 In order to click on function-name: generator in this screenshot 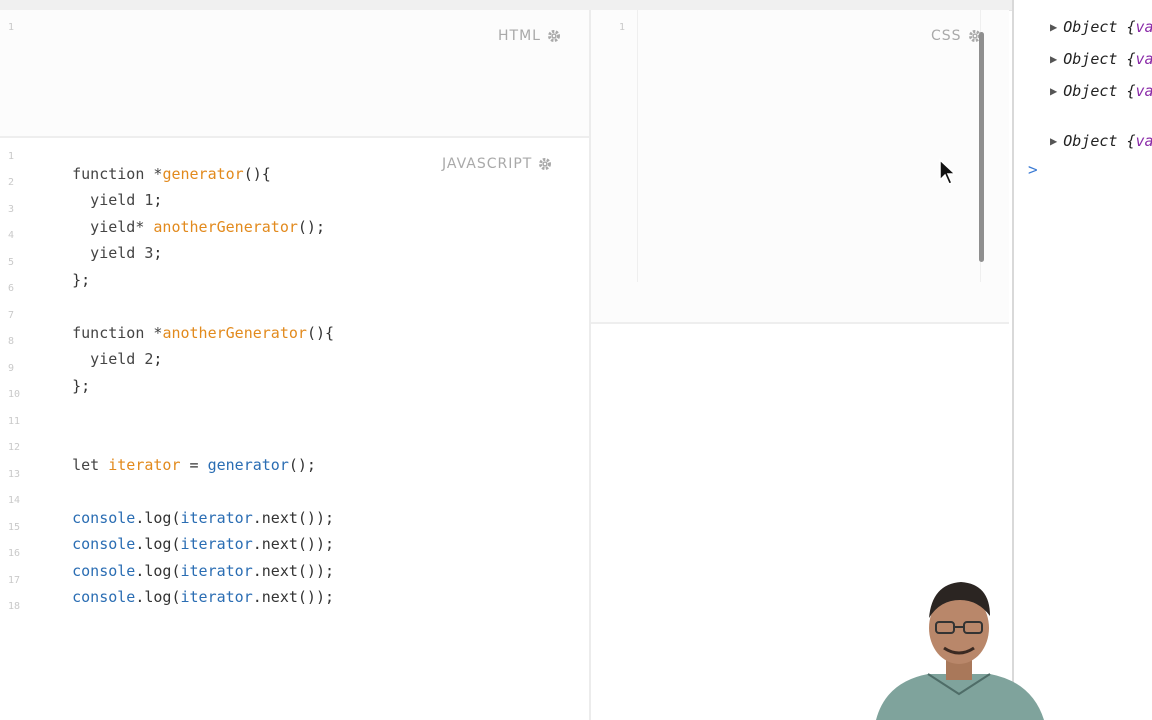, I will do `click(203, 174)`.